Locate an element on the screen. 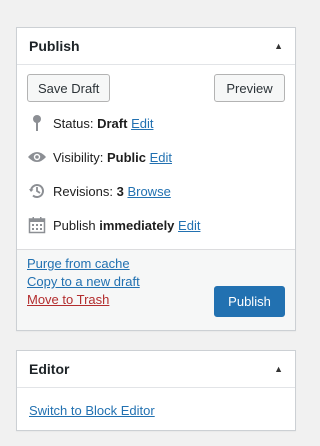  save-draft-button: Save Draft is located at coordinates (69, 88).